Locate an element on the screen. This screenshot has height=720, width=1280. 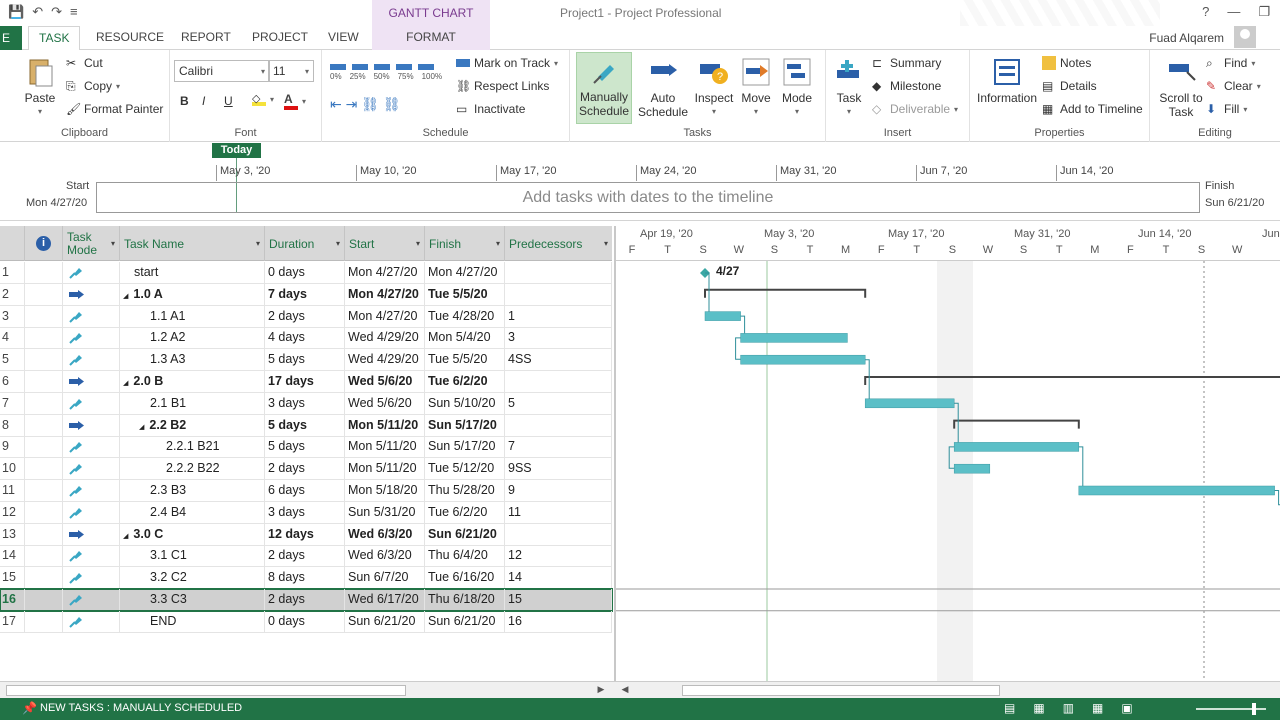
finish-cell: Mon 4/27/20 is located at coordinates (465, 272).